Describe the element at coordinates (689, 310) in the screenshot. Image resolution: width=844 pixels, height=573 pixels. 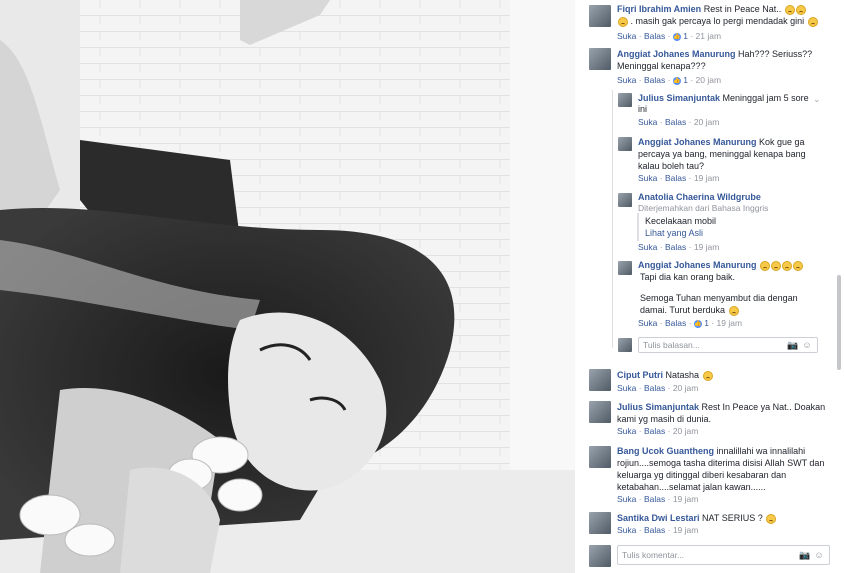
I see `reply-text-line: damai. Turut berduka` at that location.